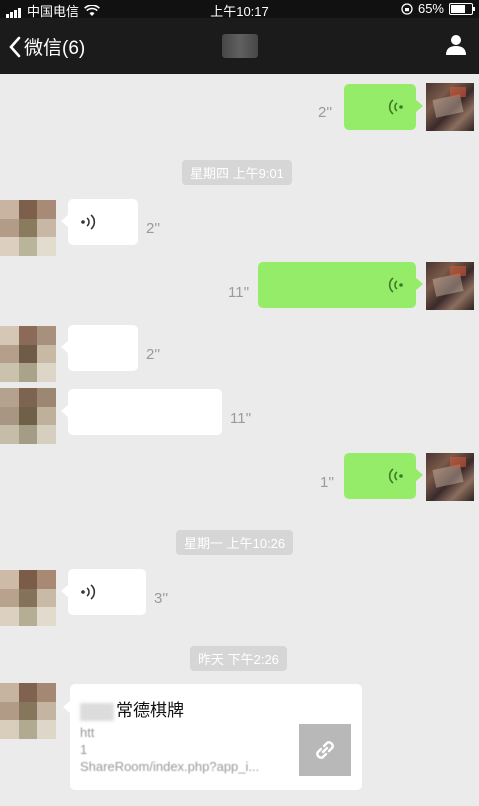  I want to click on link-title: 常德棋牌, so click(132, 708).